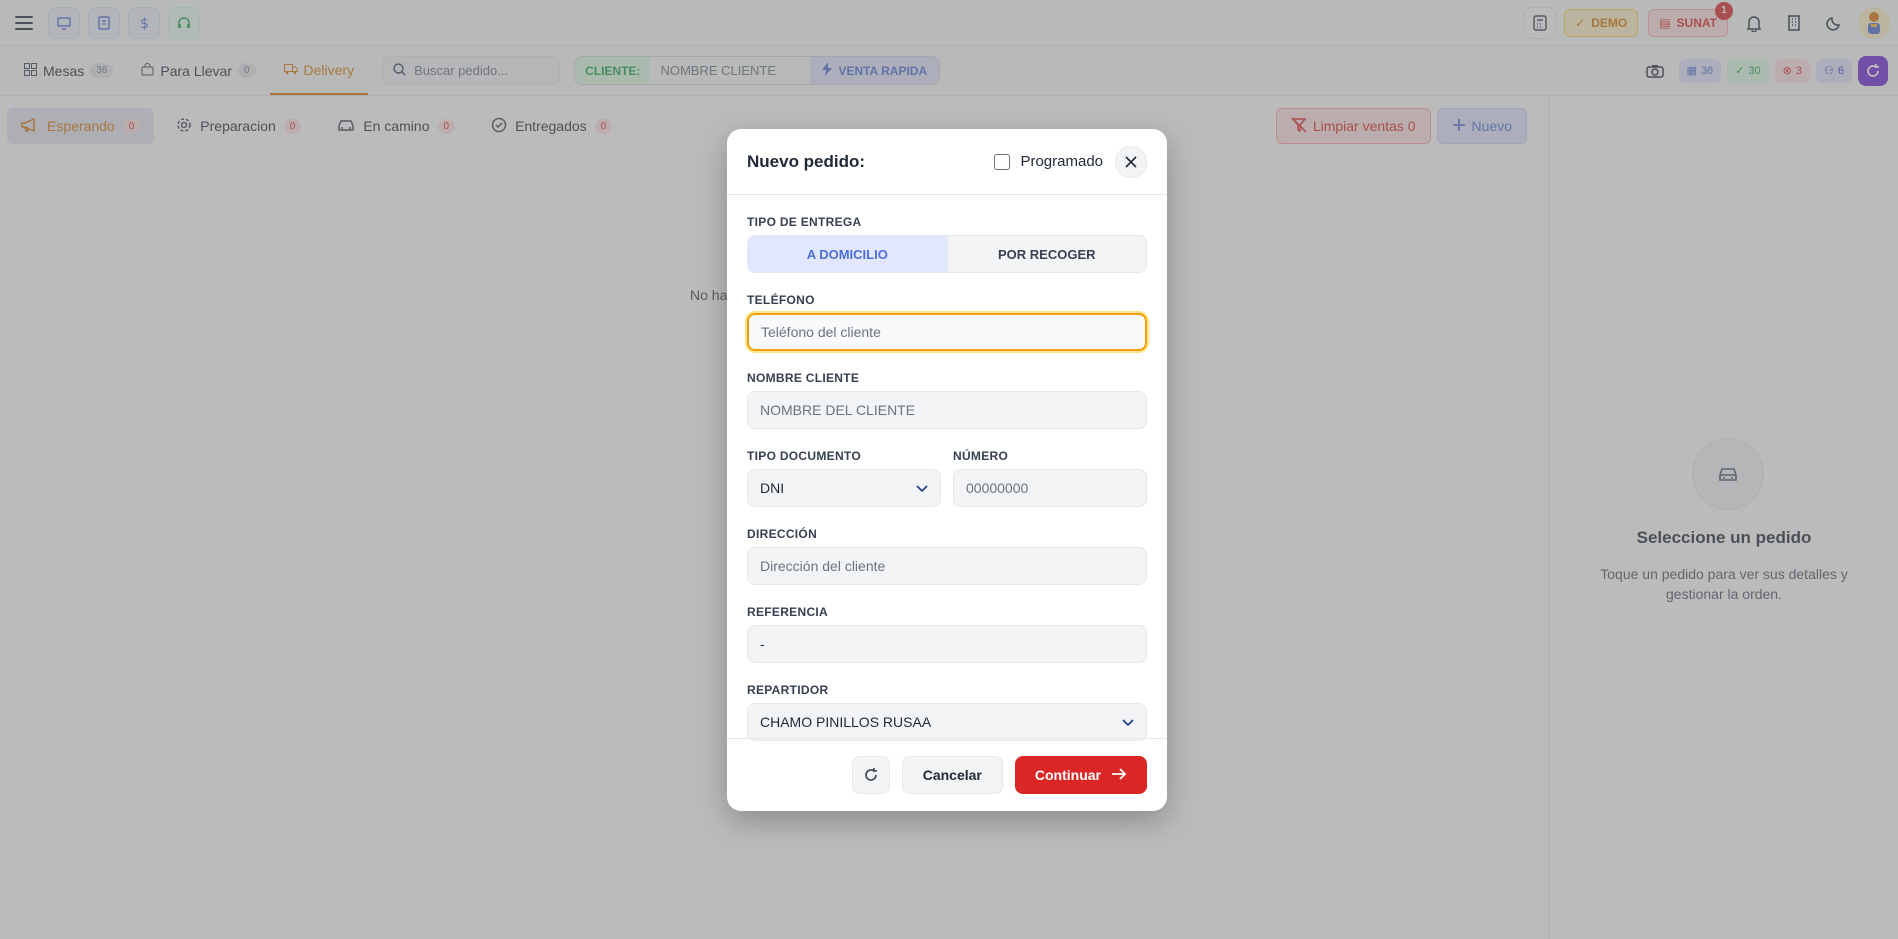 This screenshot has width=1898, height=939. What do you see at coordinates (1002, 161) in the screenshot?
I see `programado-checkbox` at bounding box center [1002, 161].